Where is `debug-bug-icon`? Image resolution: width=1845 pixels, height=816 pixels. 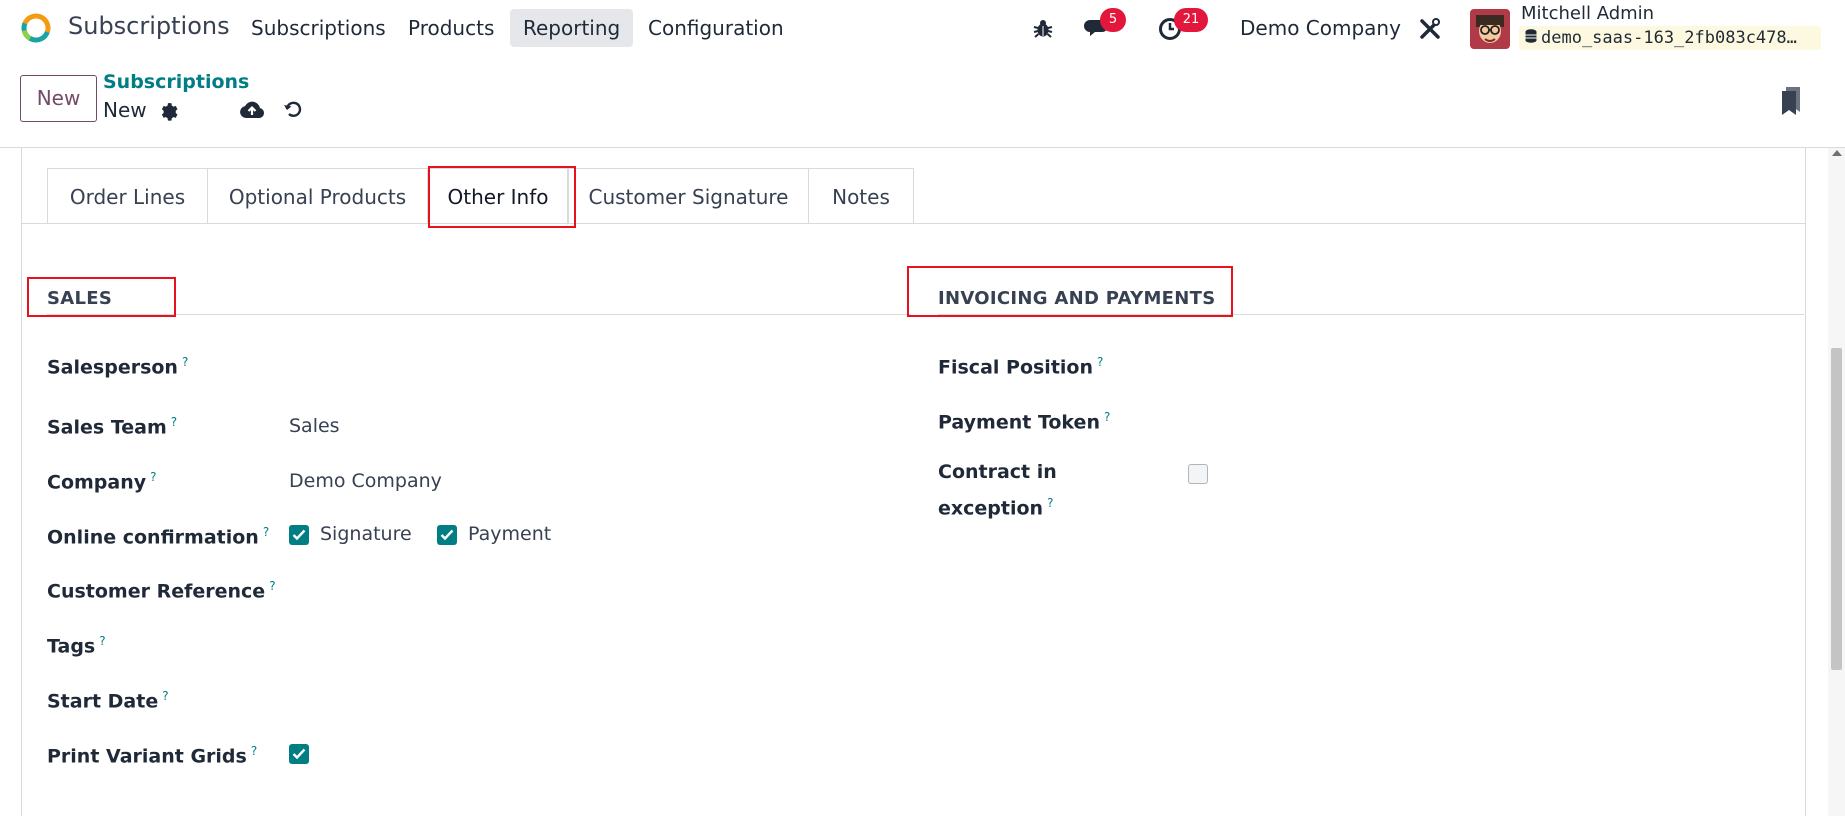
debug-bug-icon is located at coordinates (1043, 30).